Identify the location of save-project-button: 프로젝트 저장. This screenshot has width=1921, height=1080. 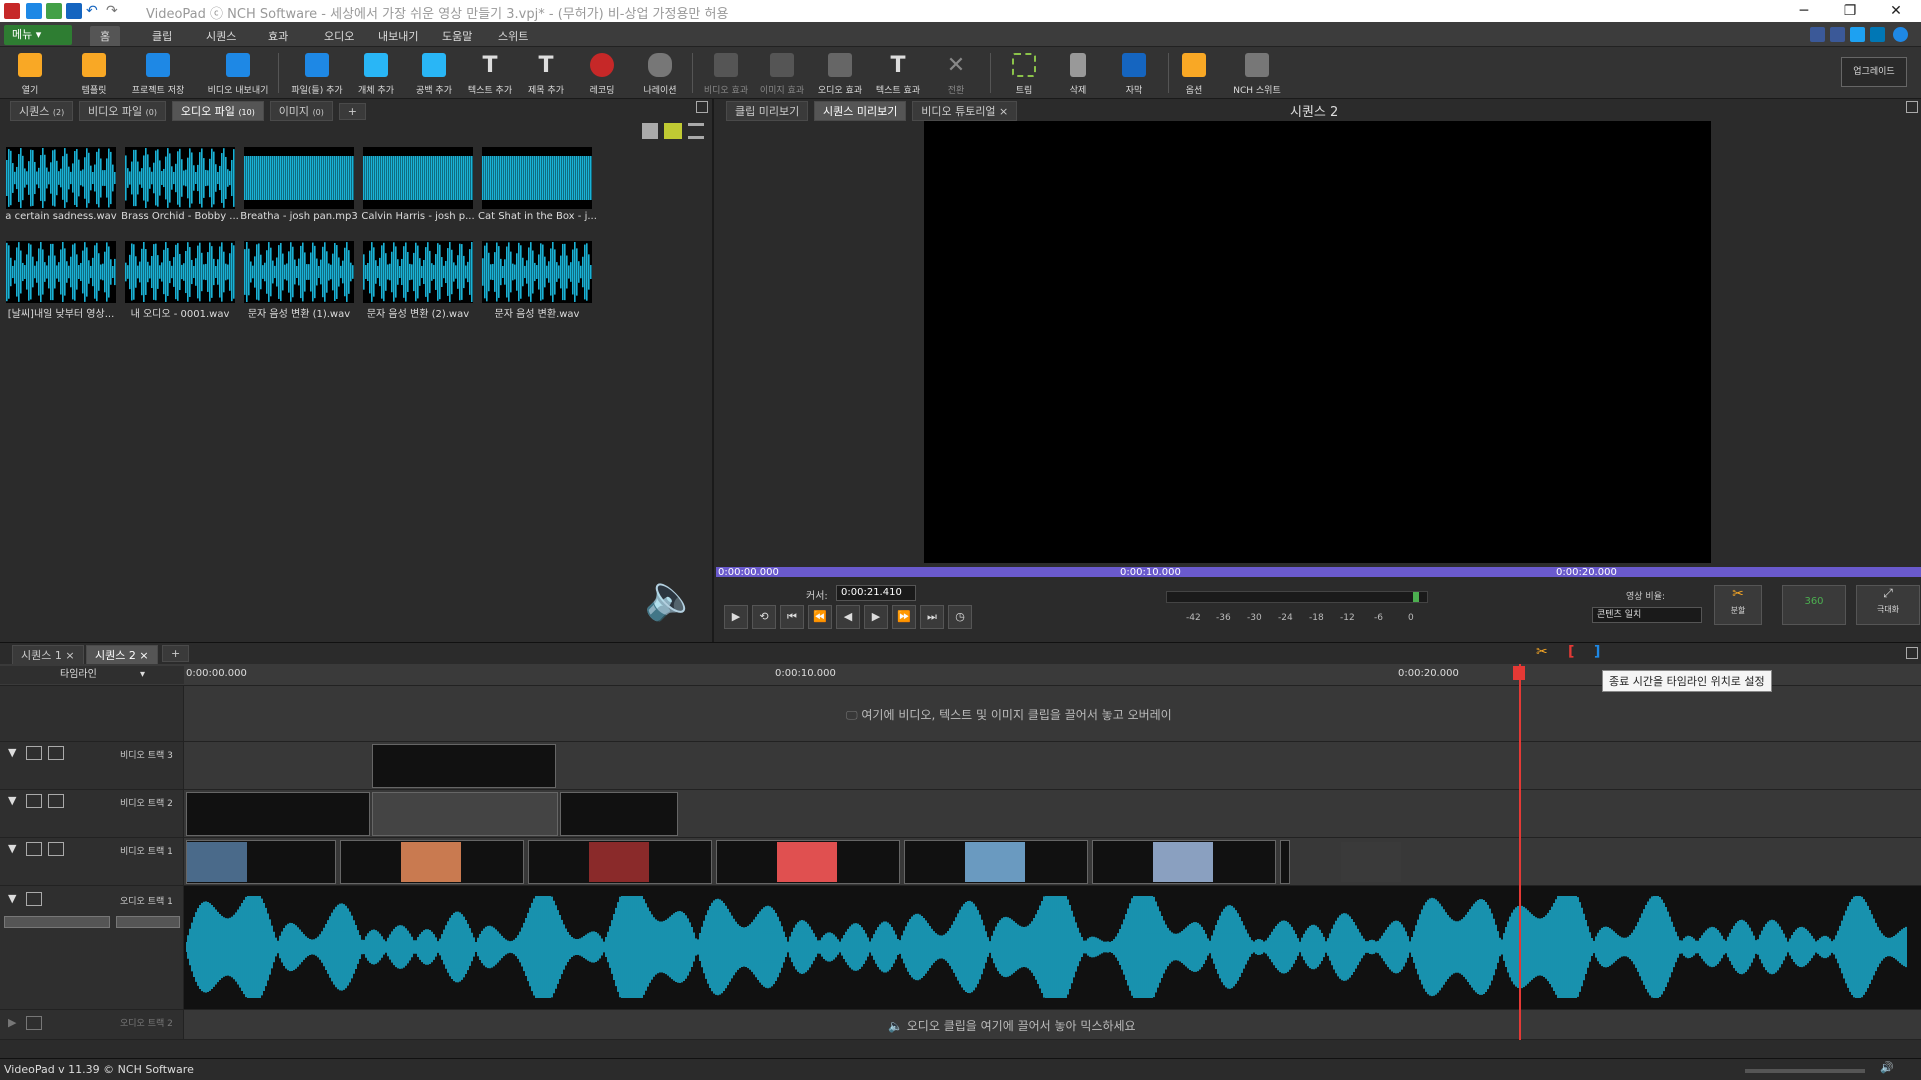
(158, 74).